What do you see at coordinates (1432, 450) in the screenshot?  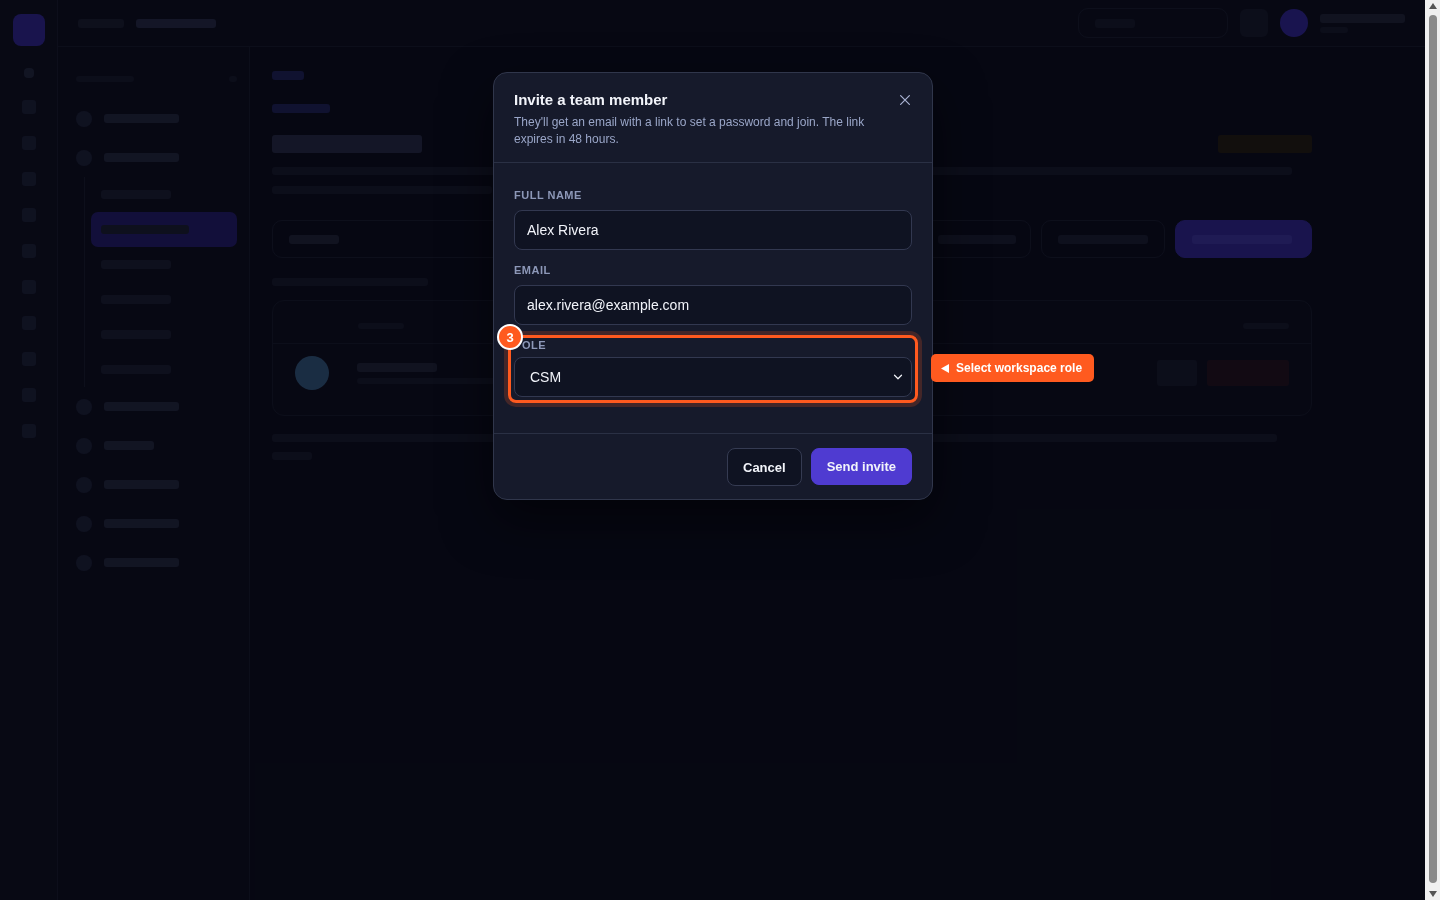 I see `scrollbar` at bounding box center [1432, 450].